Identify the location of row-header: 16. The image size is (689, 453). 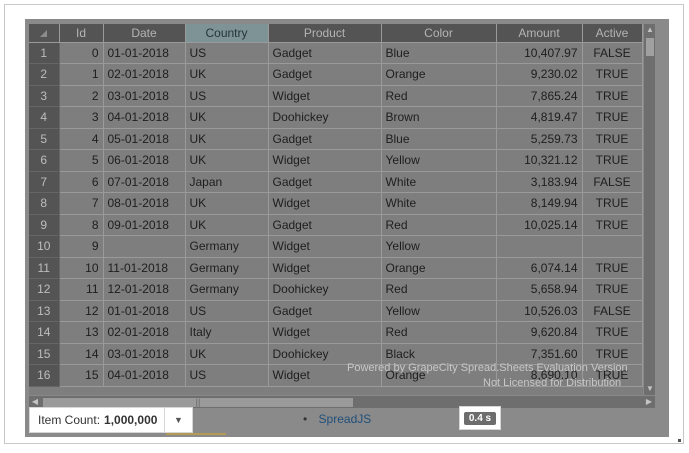
(44, 375).